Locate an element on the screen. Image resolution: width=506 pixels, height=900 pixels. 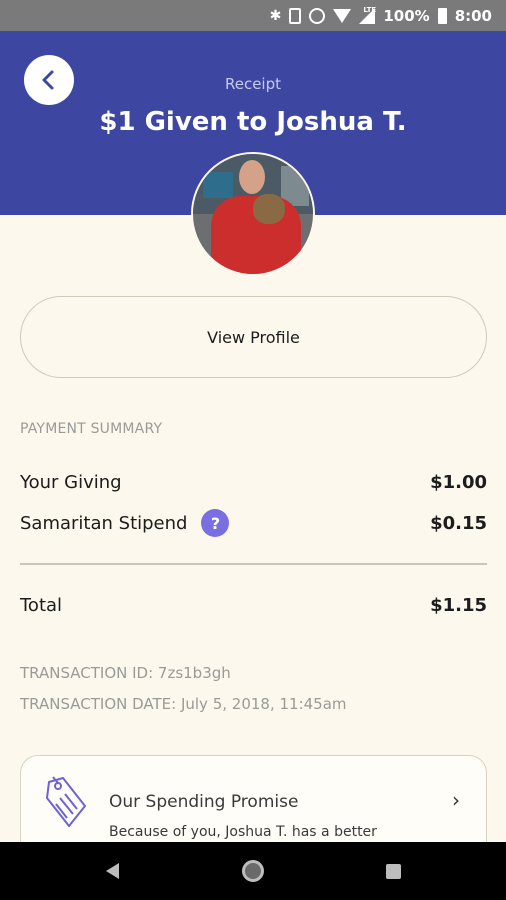
stipend-label: Samaritan Stipend is located at coordinates (104, 523).